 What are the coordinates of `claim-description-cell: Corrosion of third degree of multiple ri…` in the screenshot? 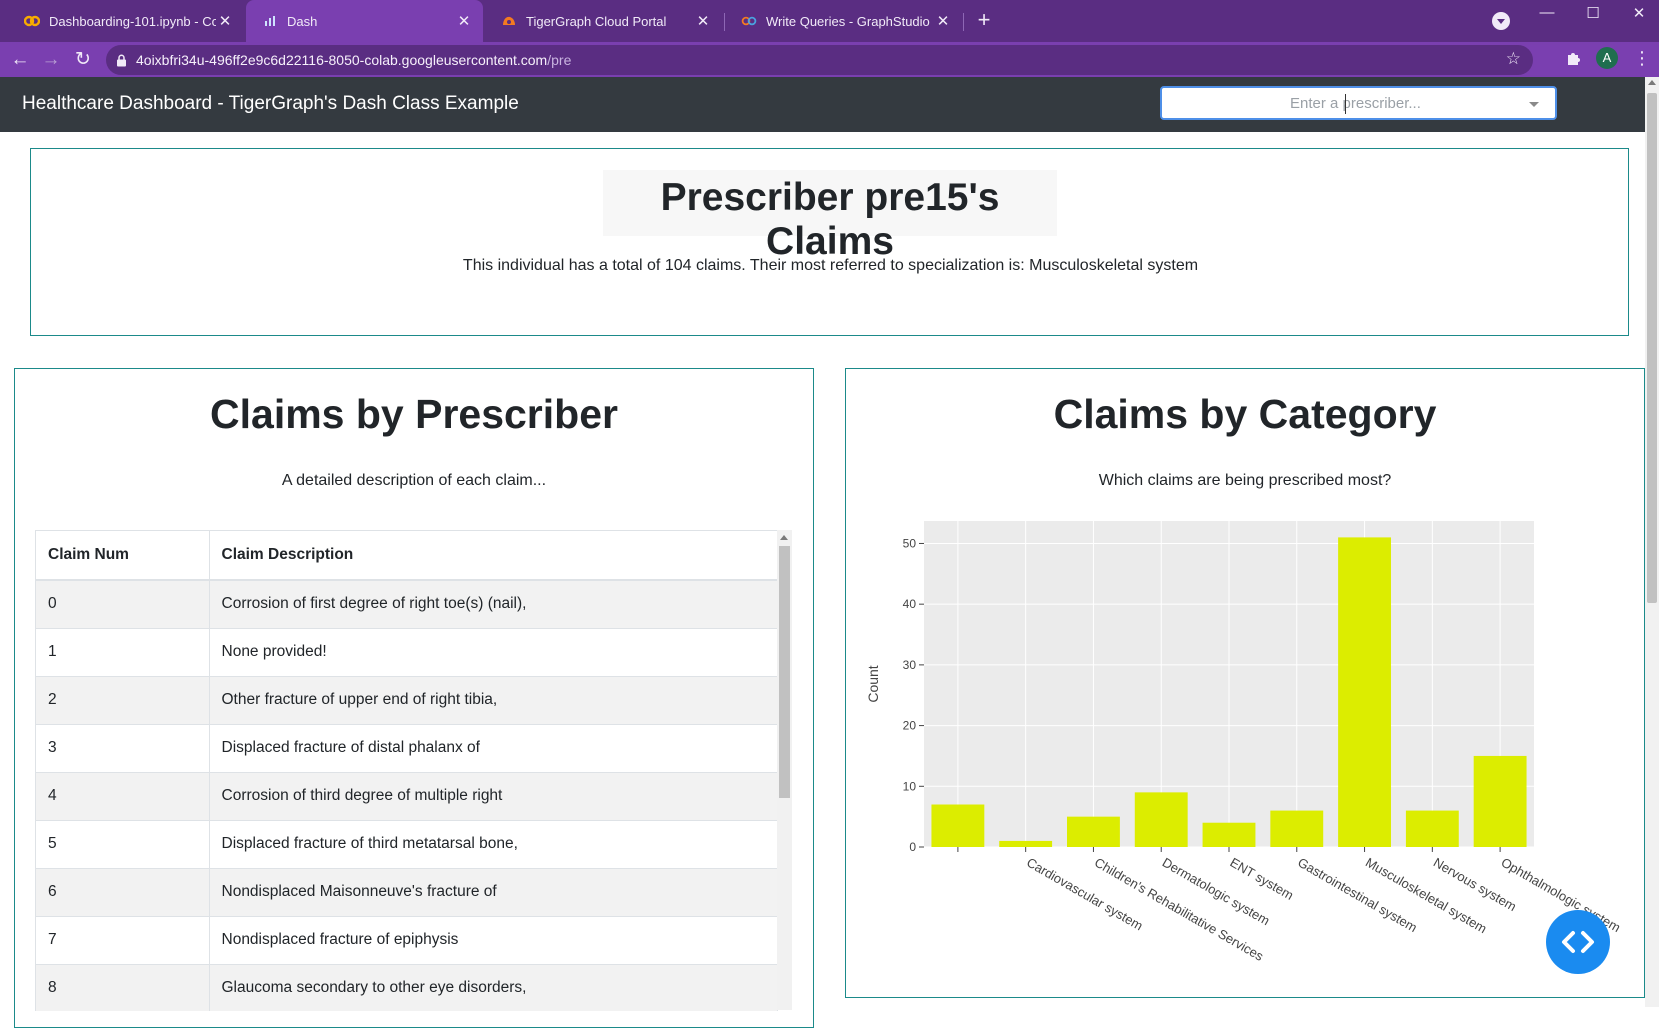 It's located at (493, 796).